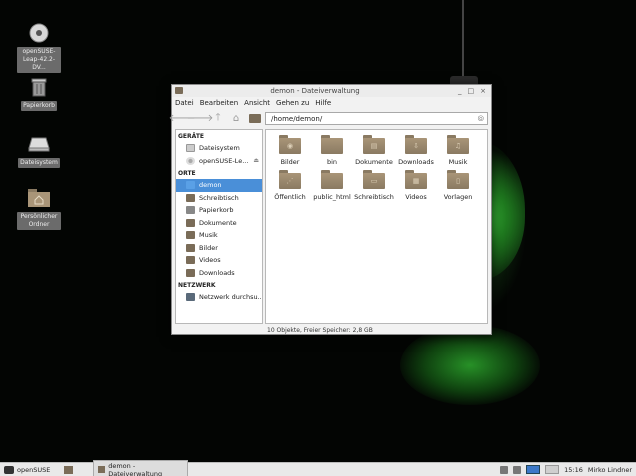  I want to click on sidebar-heading-devices: GERÄTE, so click(191, 136).